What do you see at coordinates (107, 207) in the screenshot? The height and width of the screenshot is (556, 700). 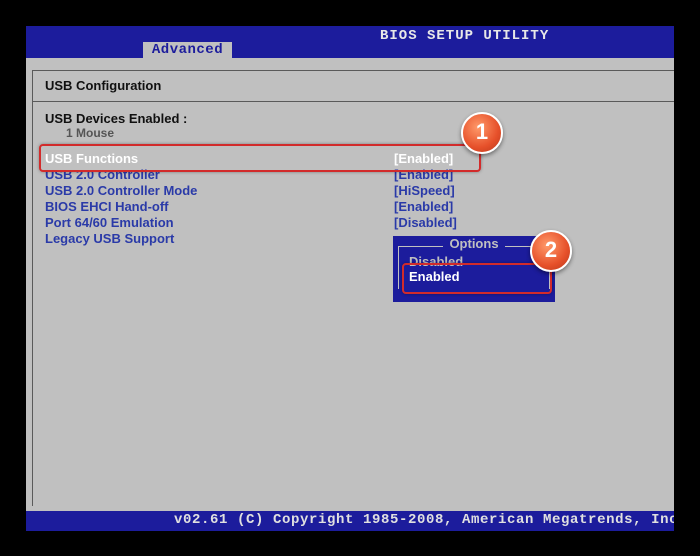 I see `setting-ehci-handoff-label: BIOS EHCI Hand-off` at bounding box center [107, 207].